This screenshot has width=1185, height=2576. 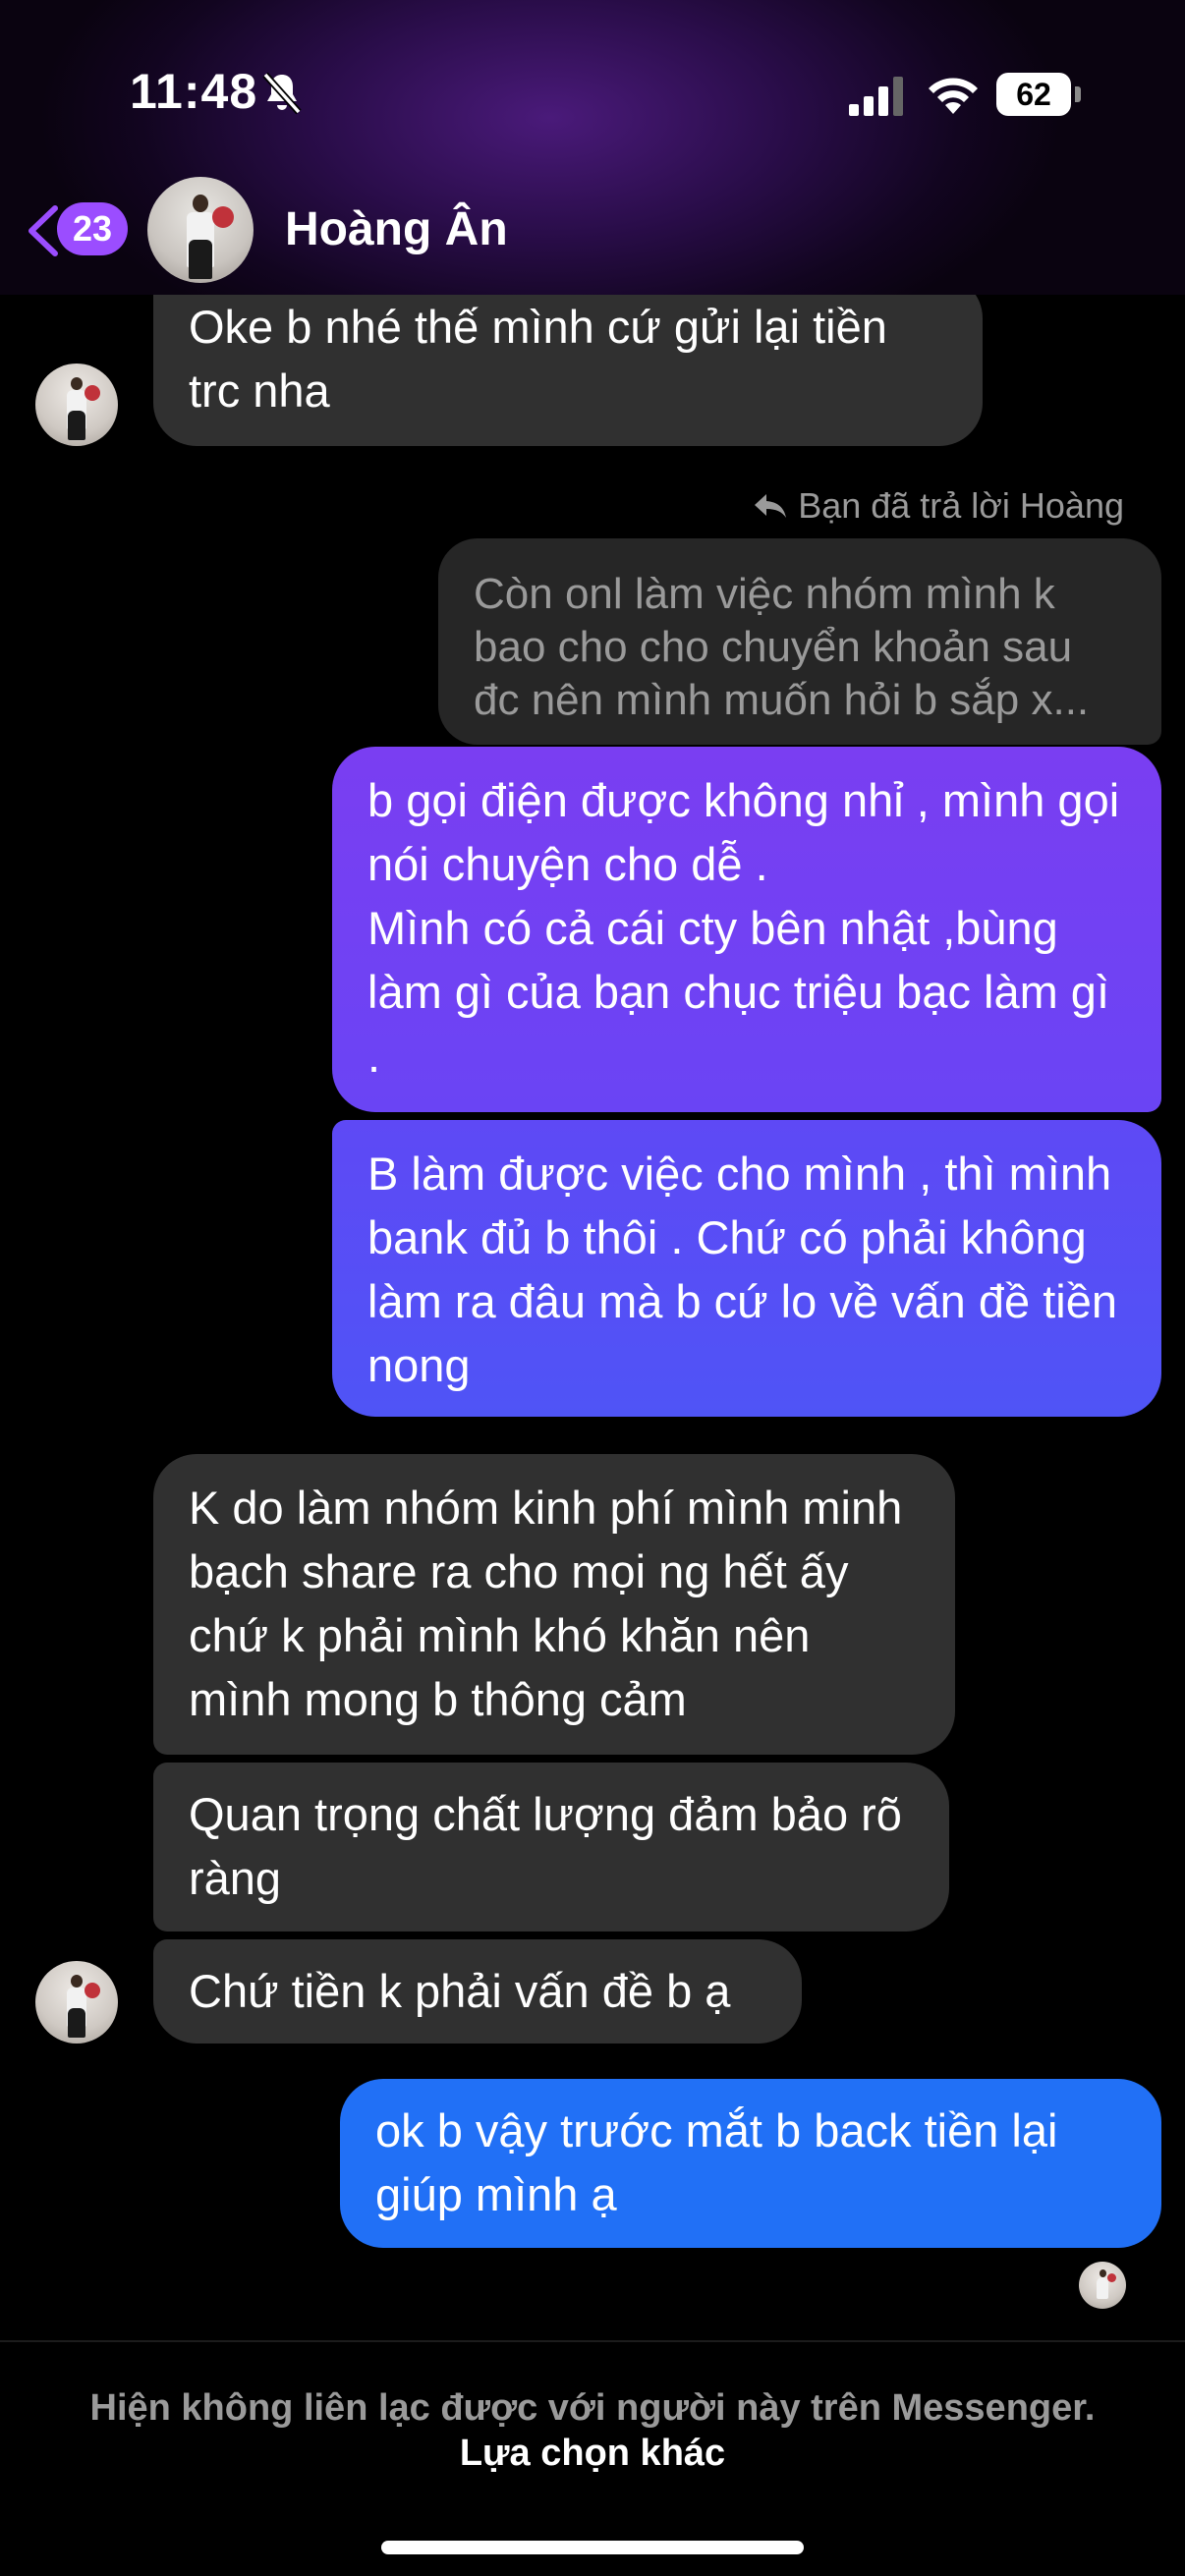 What do you see at coordinates (282, 93) in the screenshot?
I see `bell-slash-icon` at bounding box center [282, 93].